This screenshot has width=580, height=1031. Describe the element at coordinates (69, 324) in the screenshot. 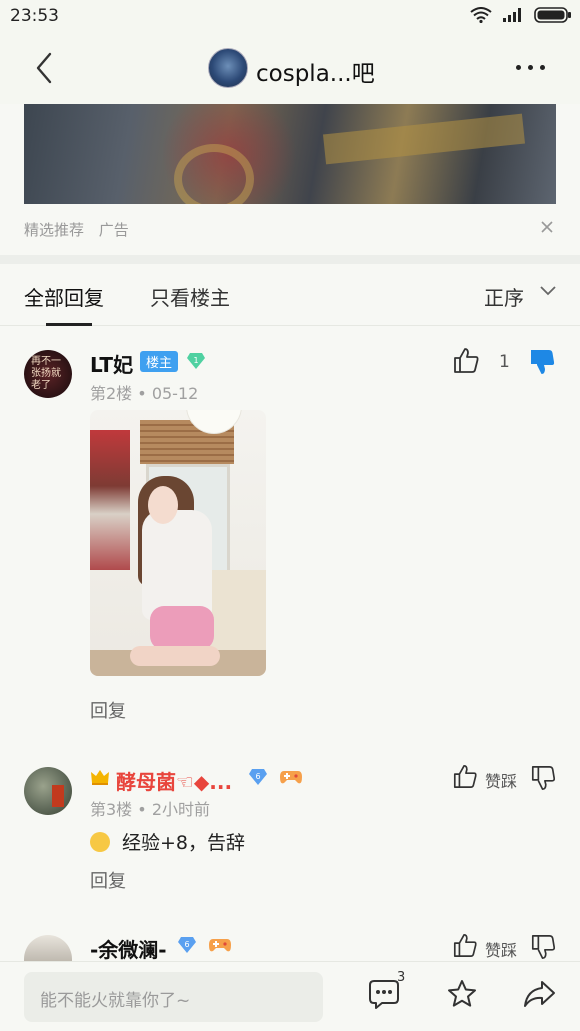

I see `active-tab-indicator` at that location.